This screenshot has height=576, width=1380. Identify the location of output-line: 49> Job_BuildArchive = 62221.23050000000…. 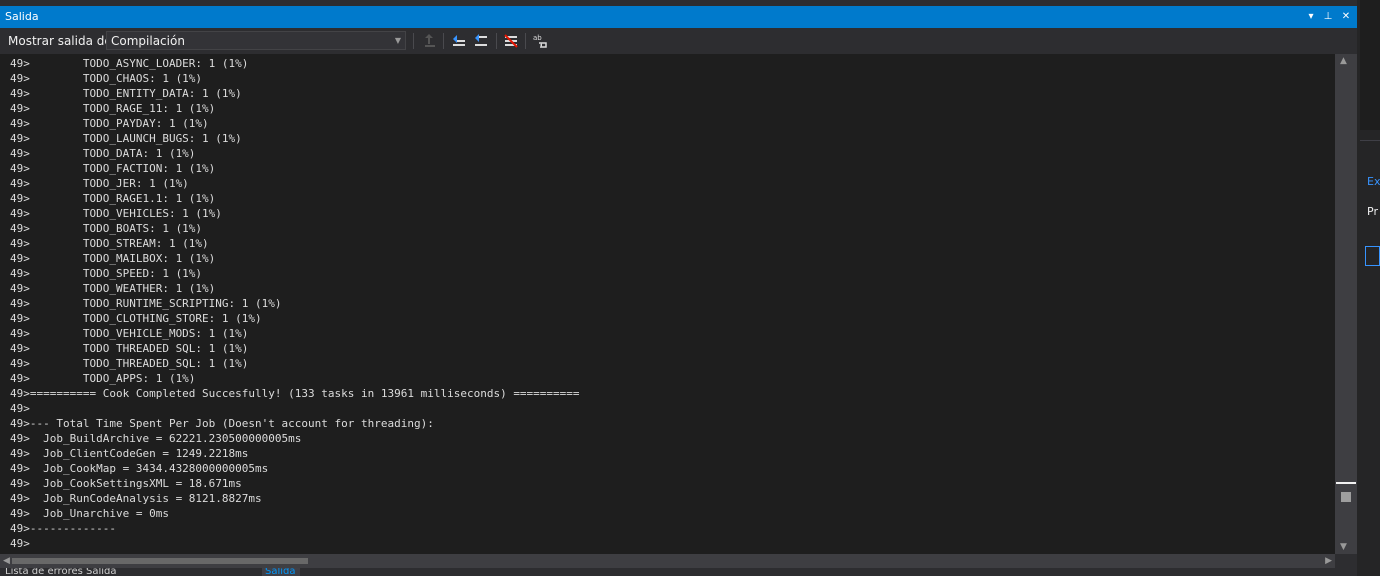
(156, 438).